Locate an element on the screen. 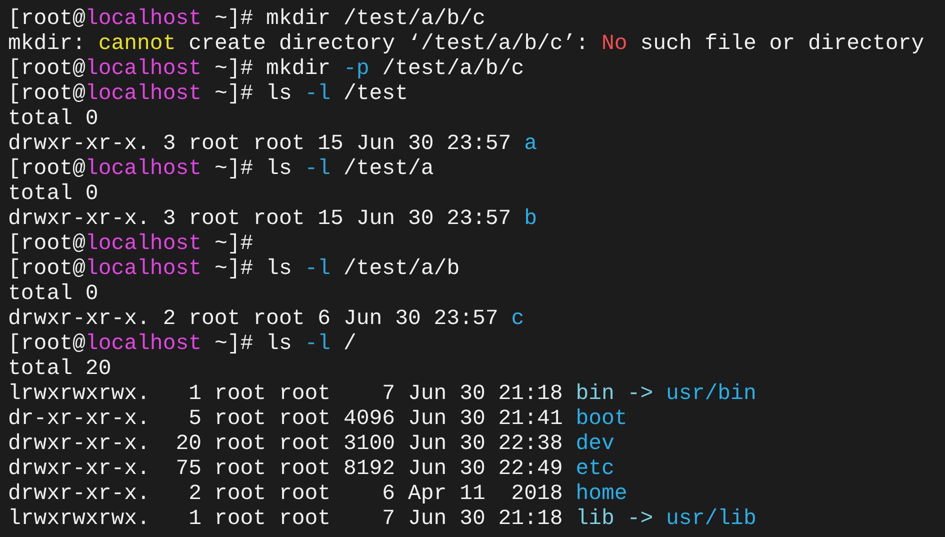 The image size is (945, 537). terminal-text: such file or directory is located at coordinates (781, 44).